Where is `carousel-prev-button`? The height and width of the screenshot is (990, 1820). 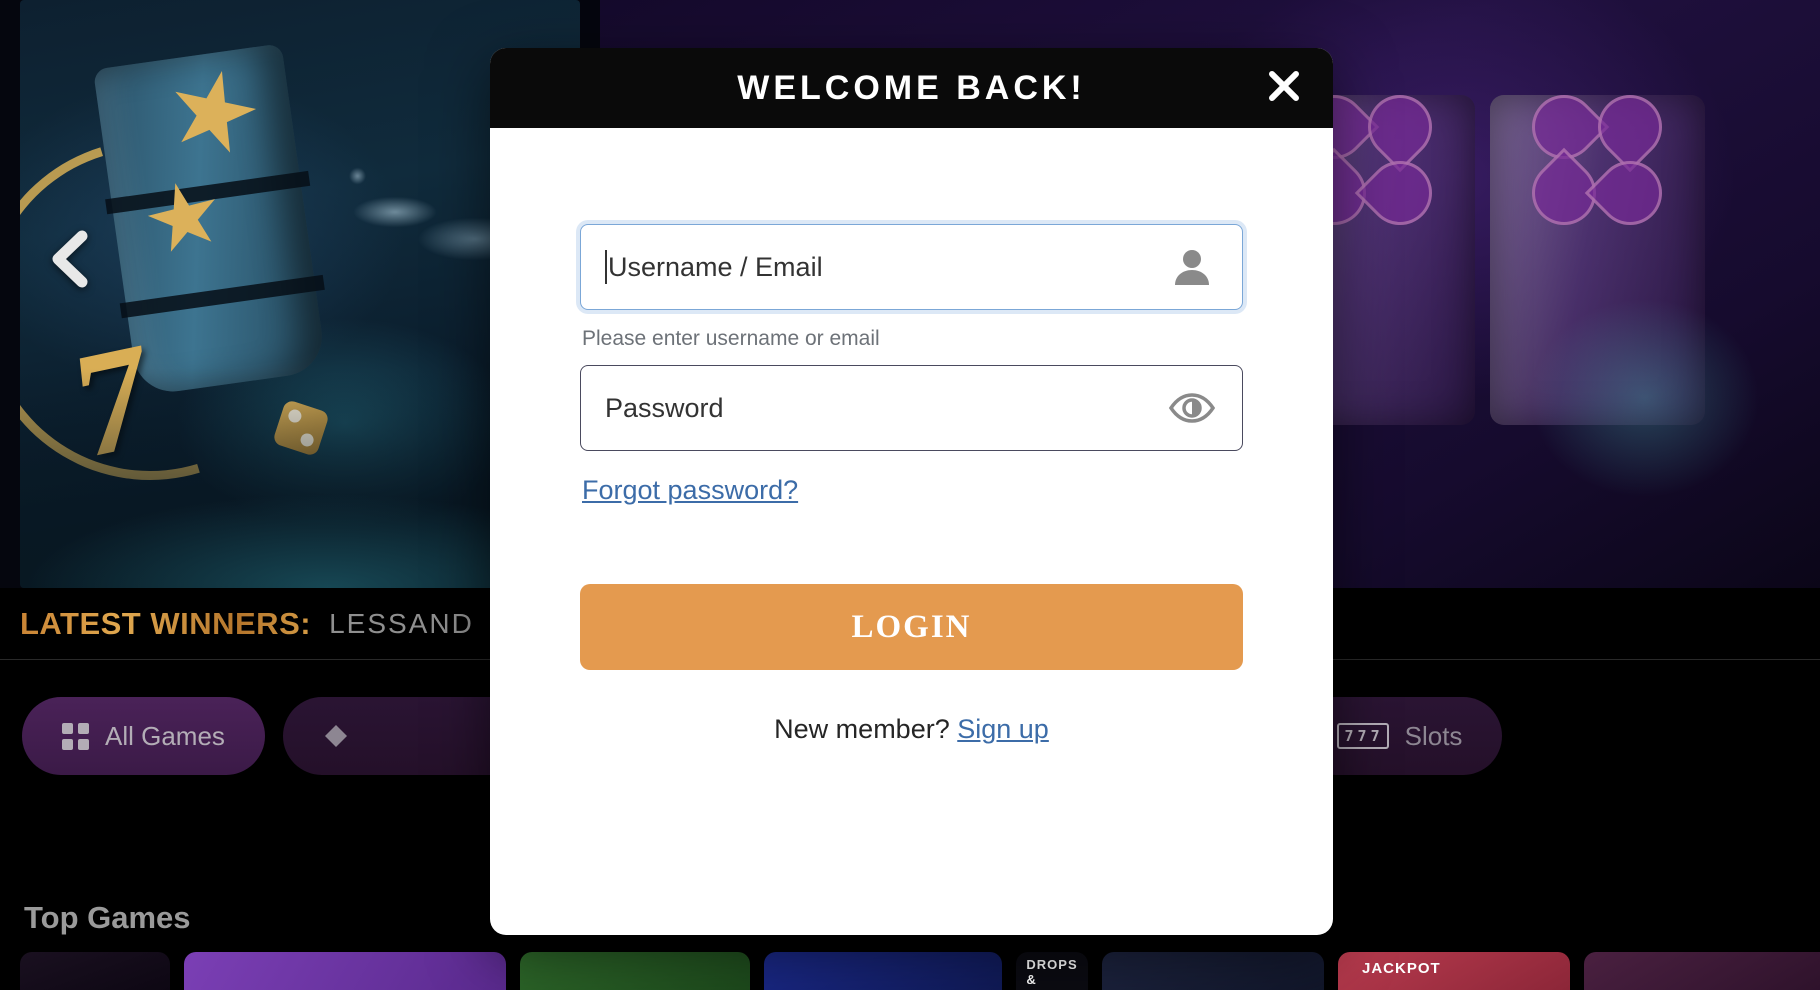
carousel-prev-button is located at coordinates (71, 261).